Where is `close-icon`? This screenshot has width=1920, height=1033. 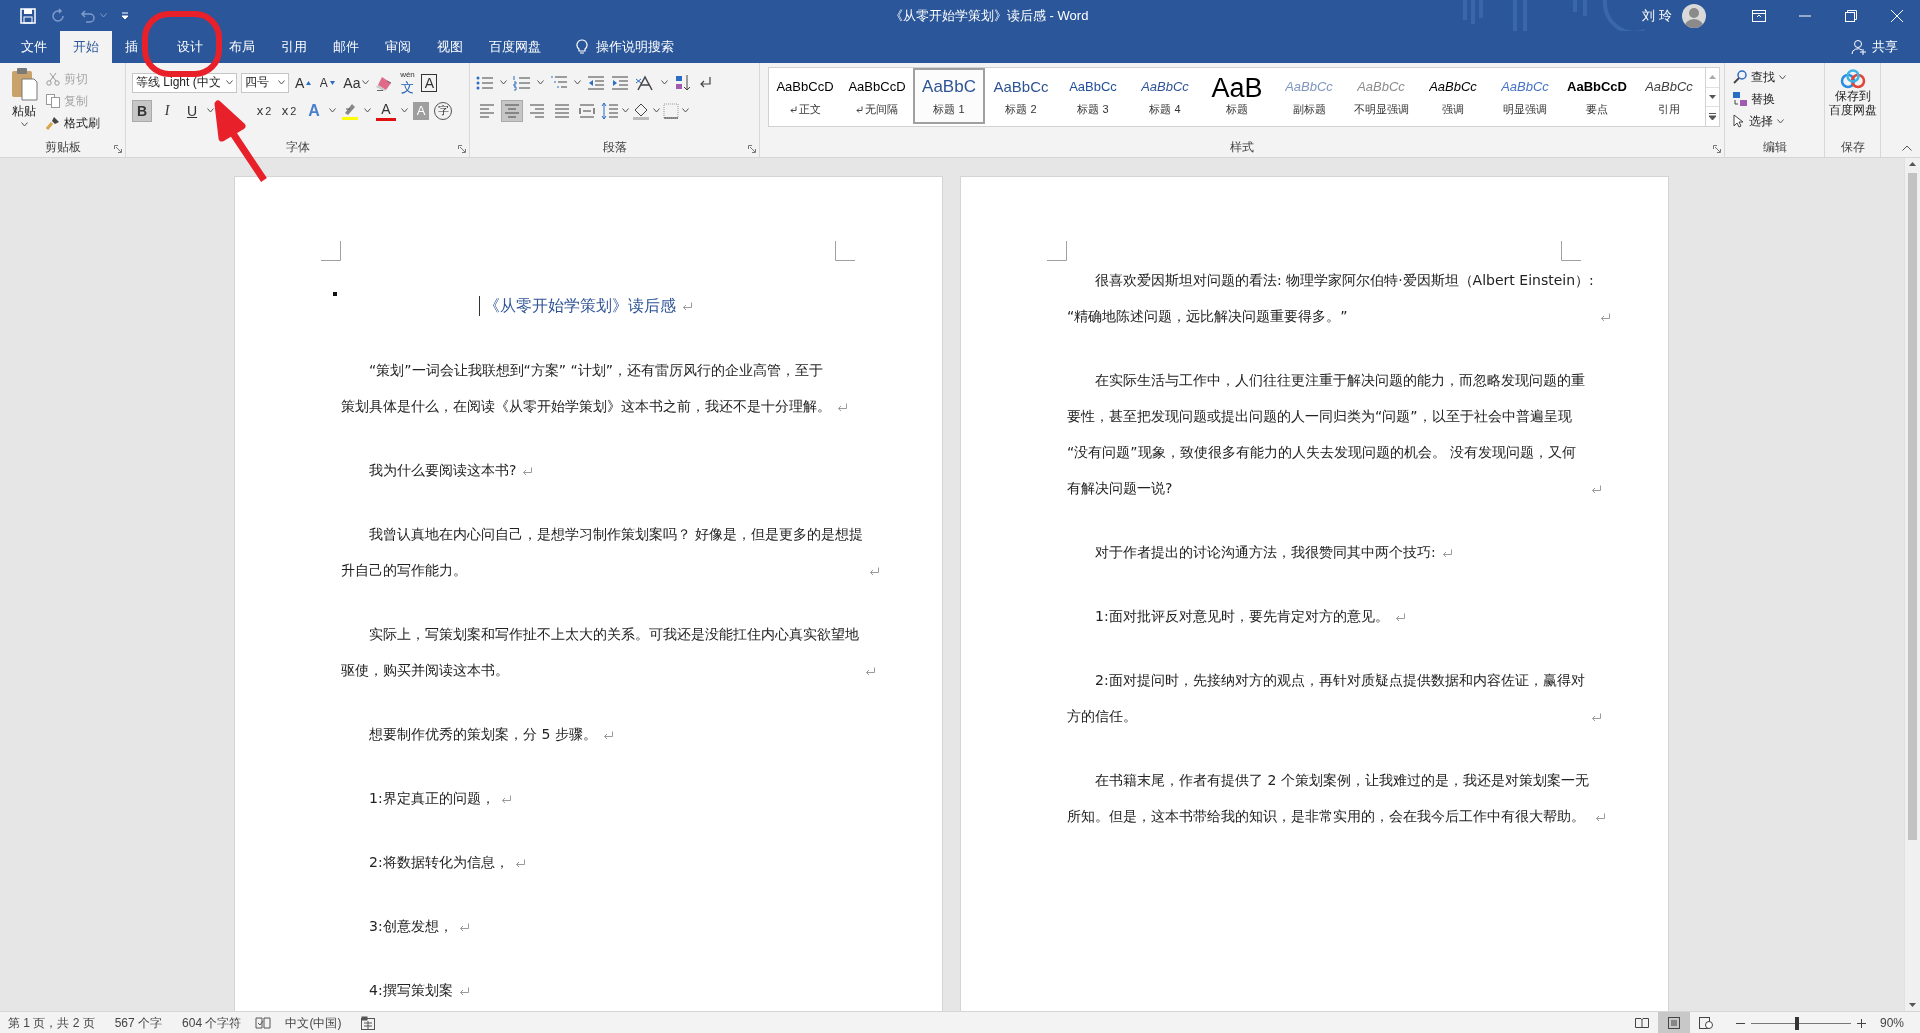 close-icon is located at coordinates (1897, 15).